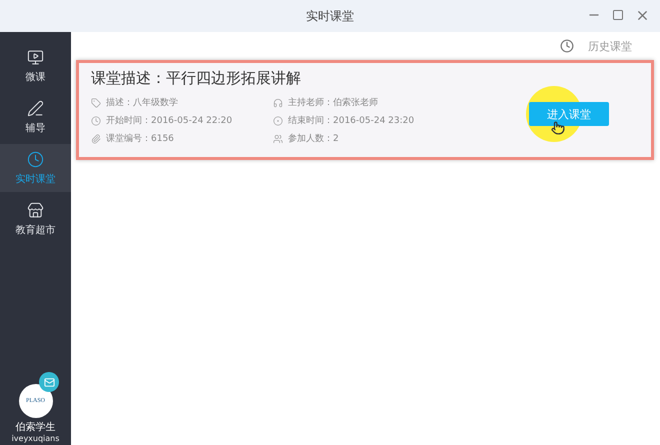  What do you see at coordinates (96, 139) in the screenshot?
I see `paperclip-icon` at bounding box center [96, 139].